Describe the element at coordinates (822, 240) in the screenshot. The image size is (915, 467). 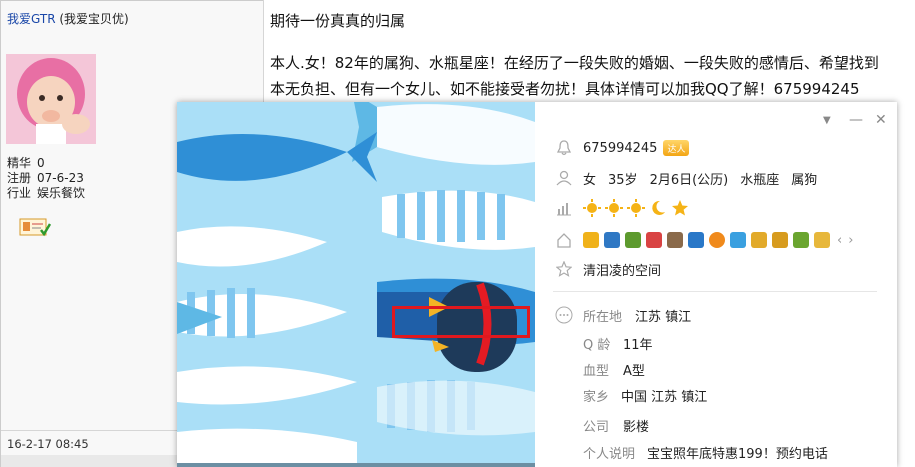
I see `gift-badge-icon` at that location.